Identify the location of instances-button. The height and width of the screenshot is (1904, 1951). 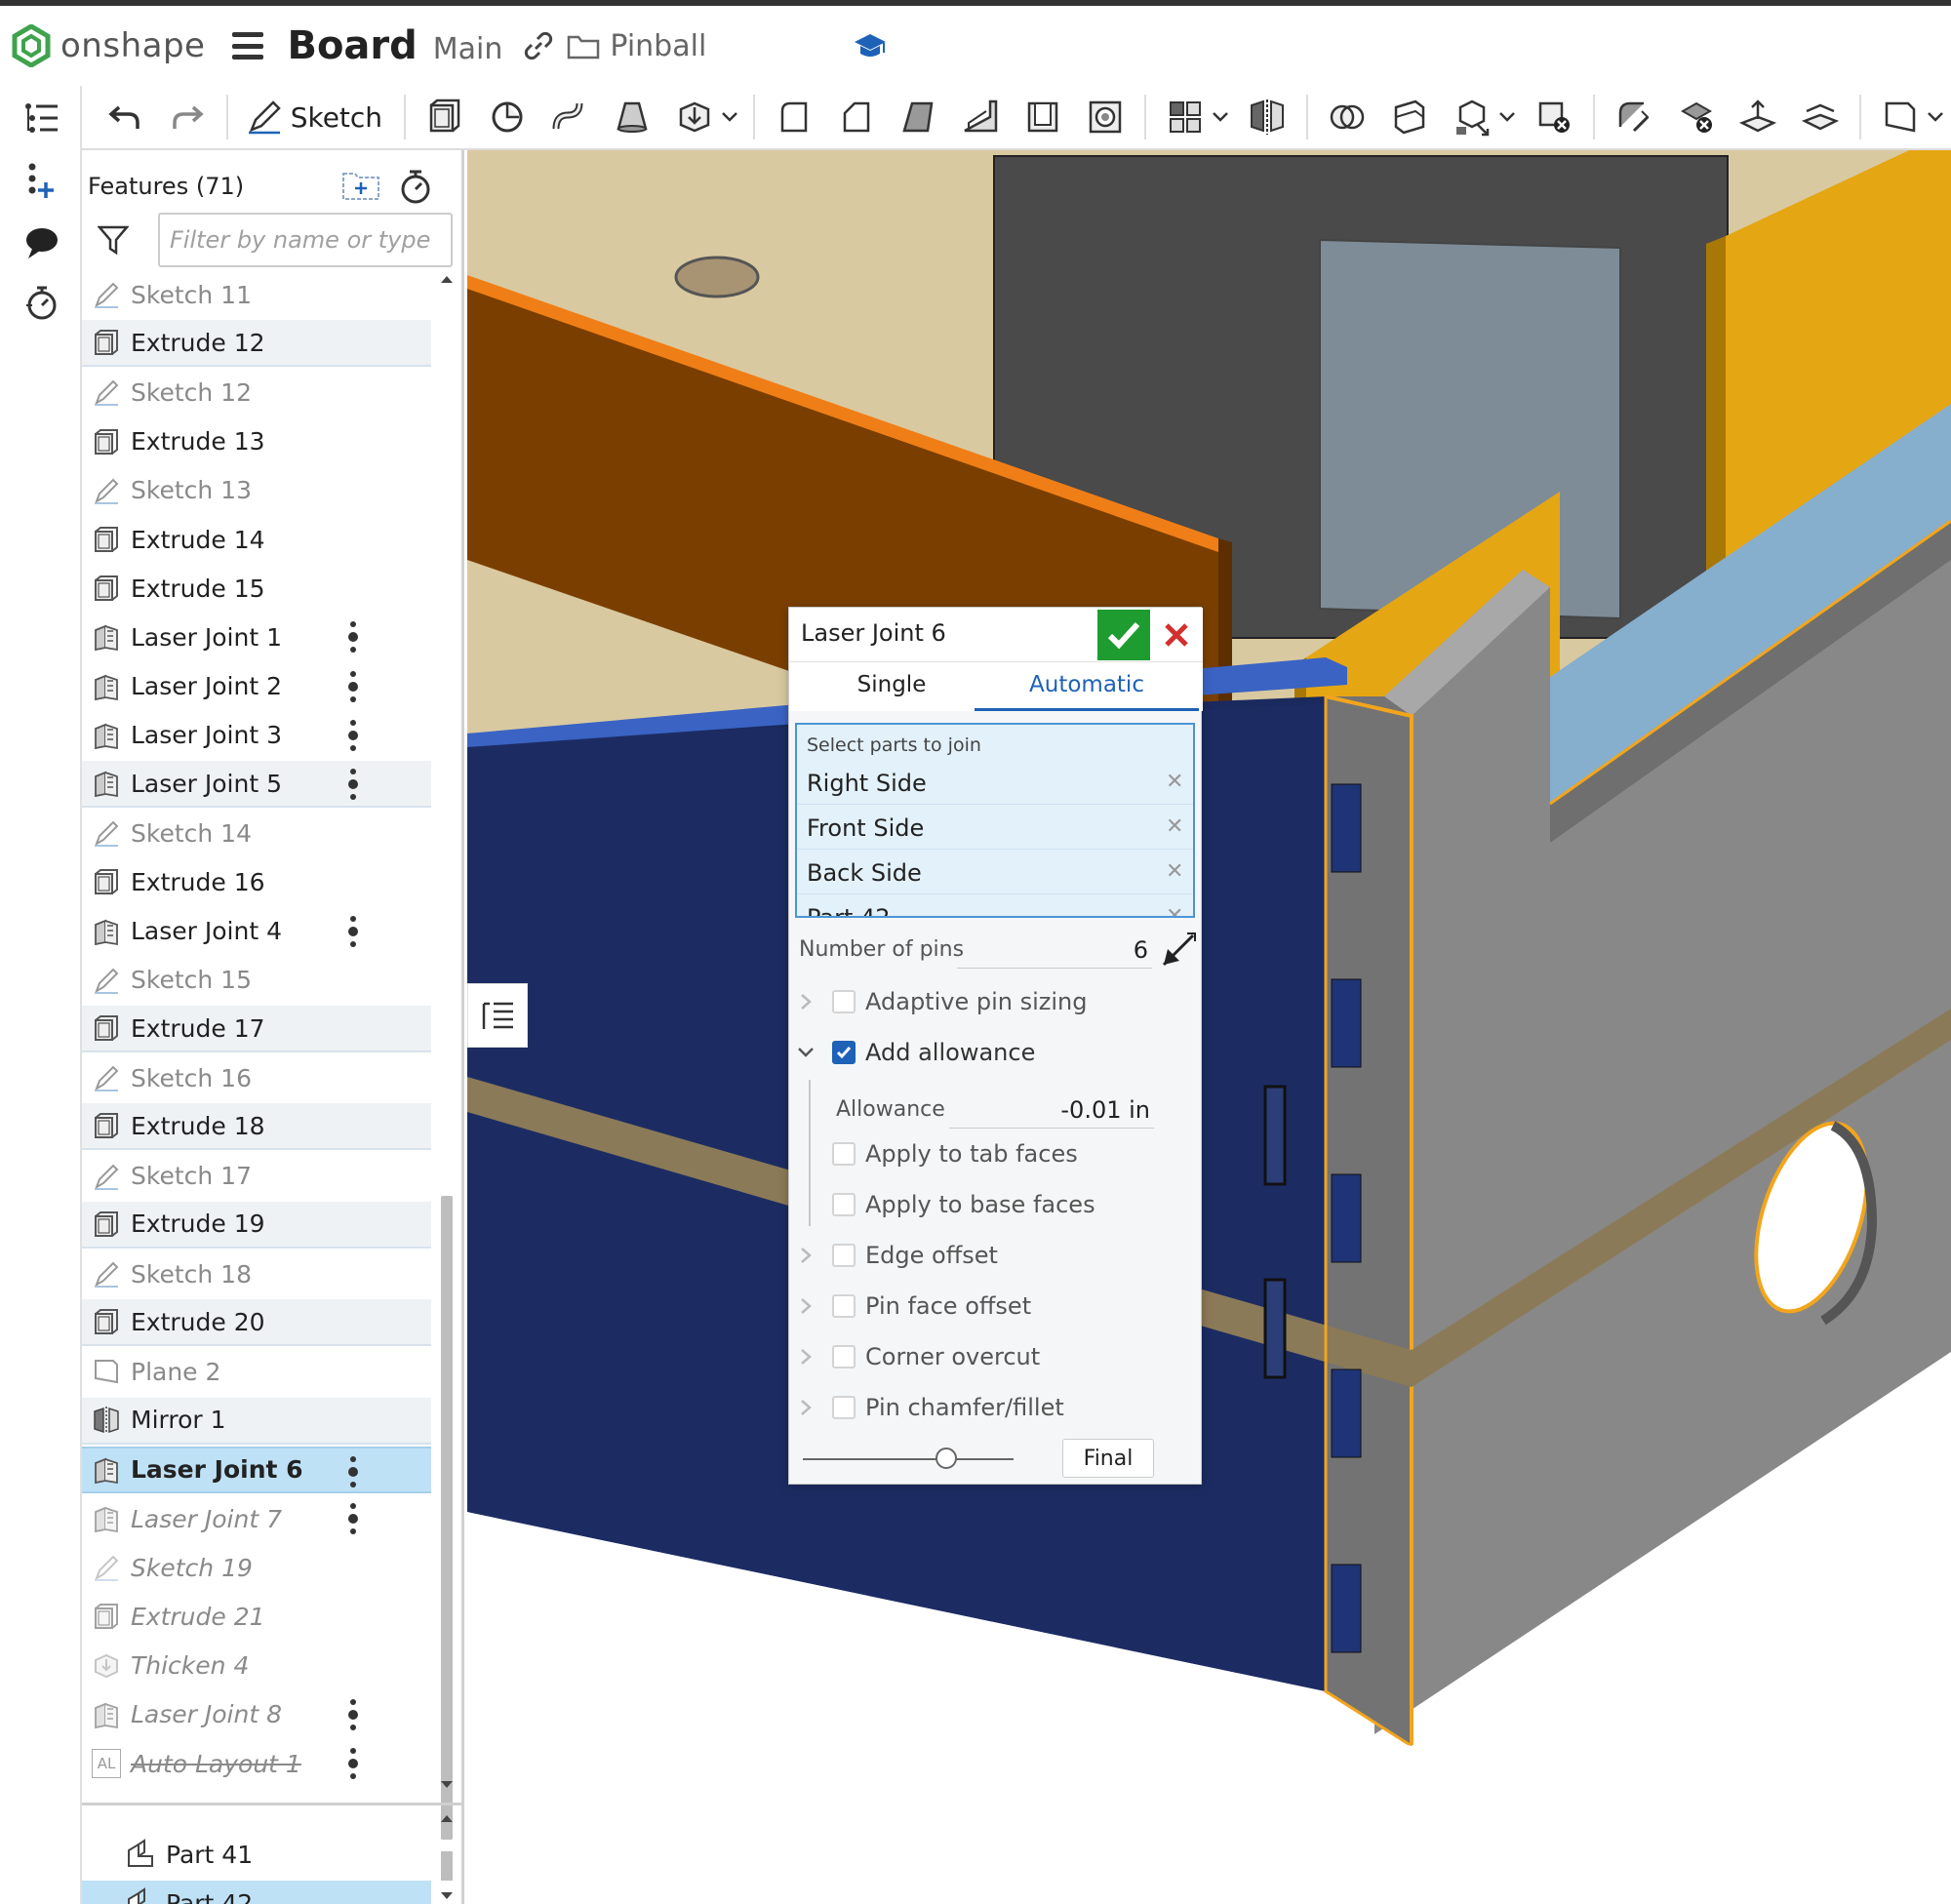
(42, 180).